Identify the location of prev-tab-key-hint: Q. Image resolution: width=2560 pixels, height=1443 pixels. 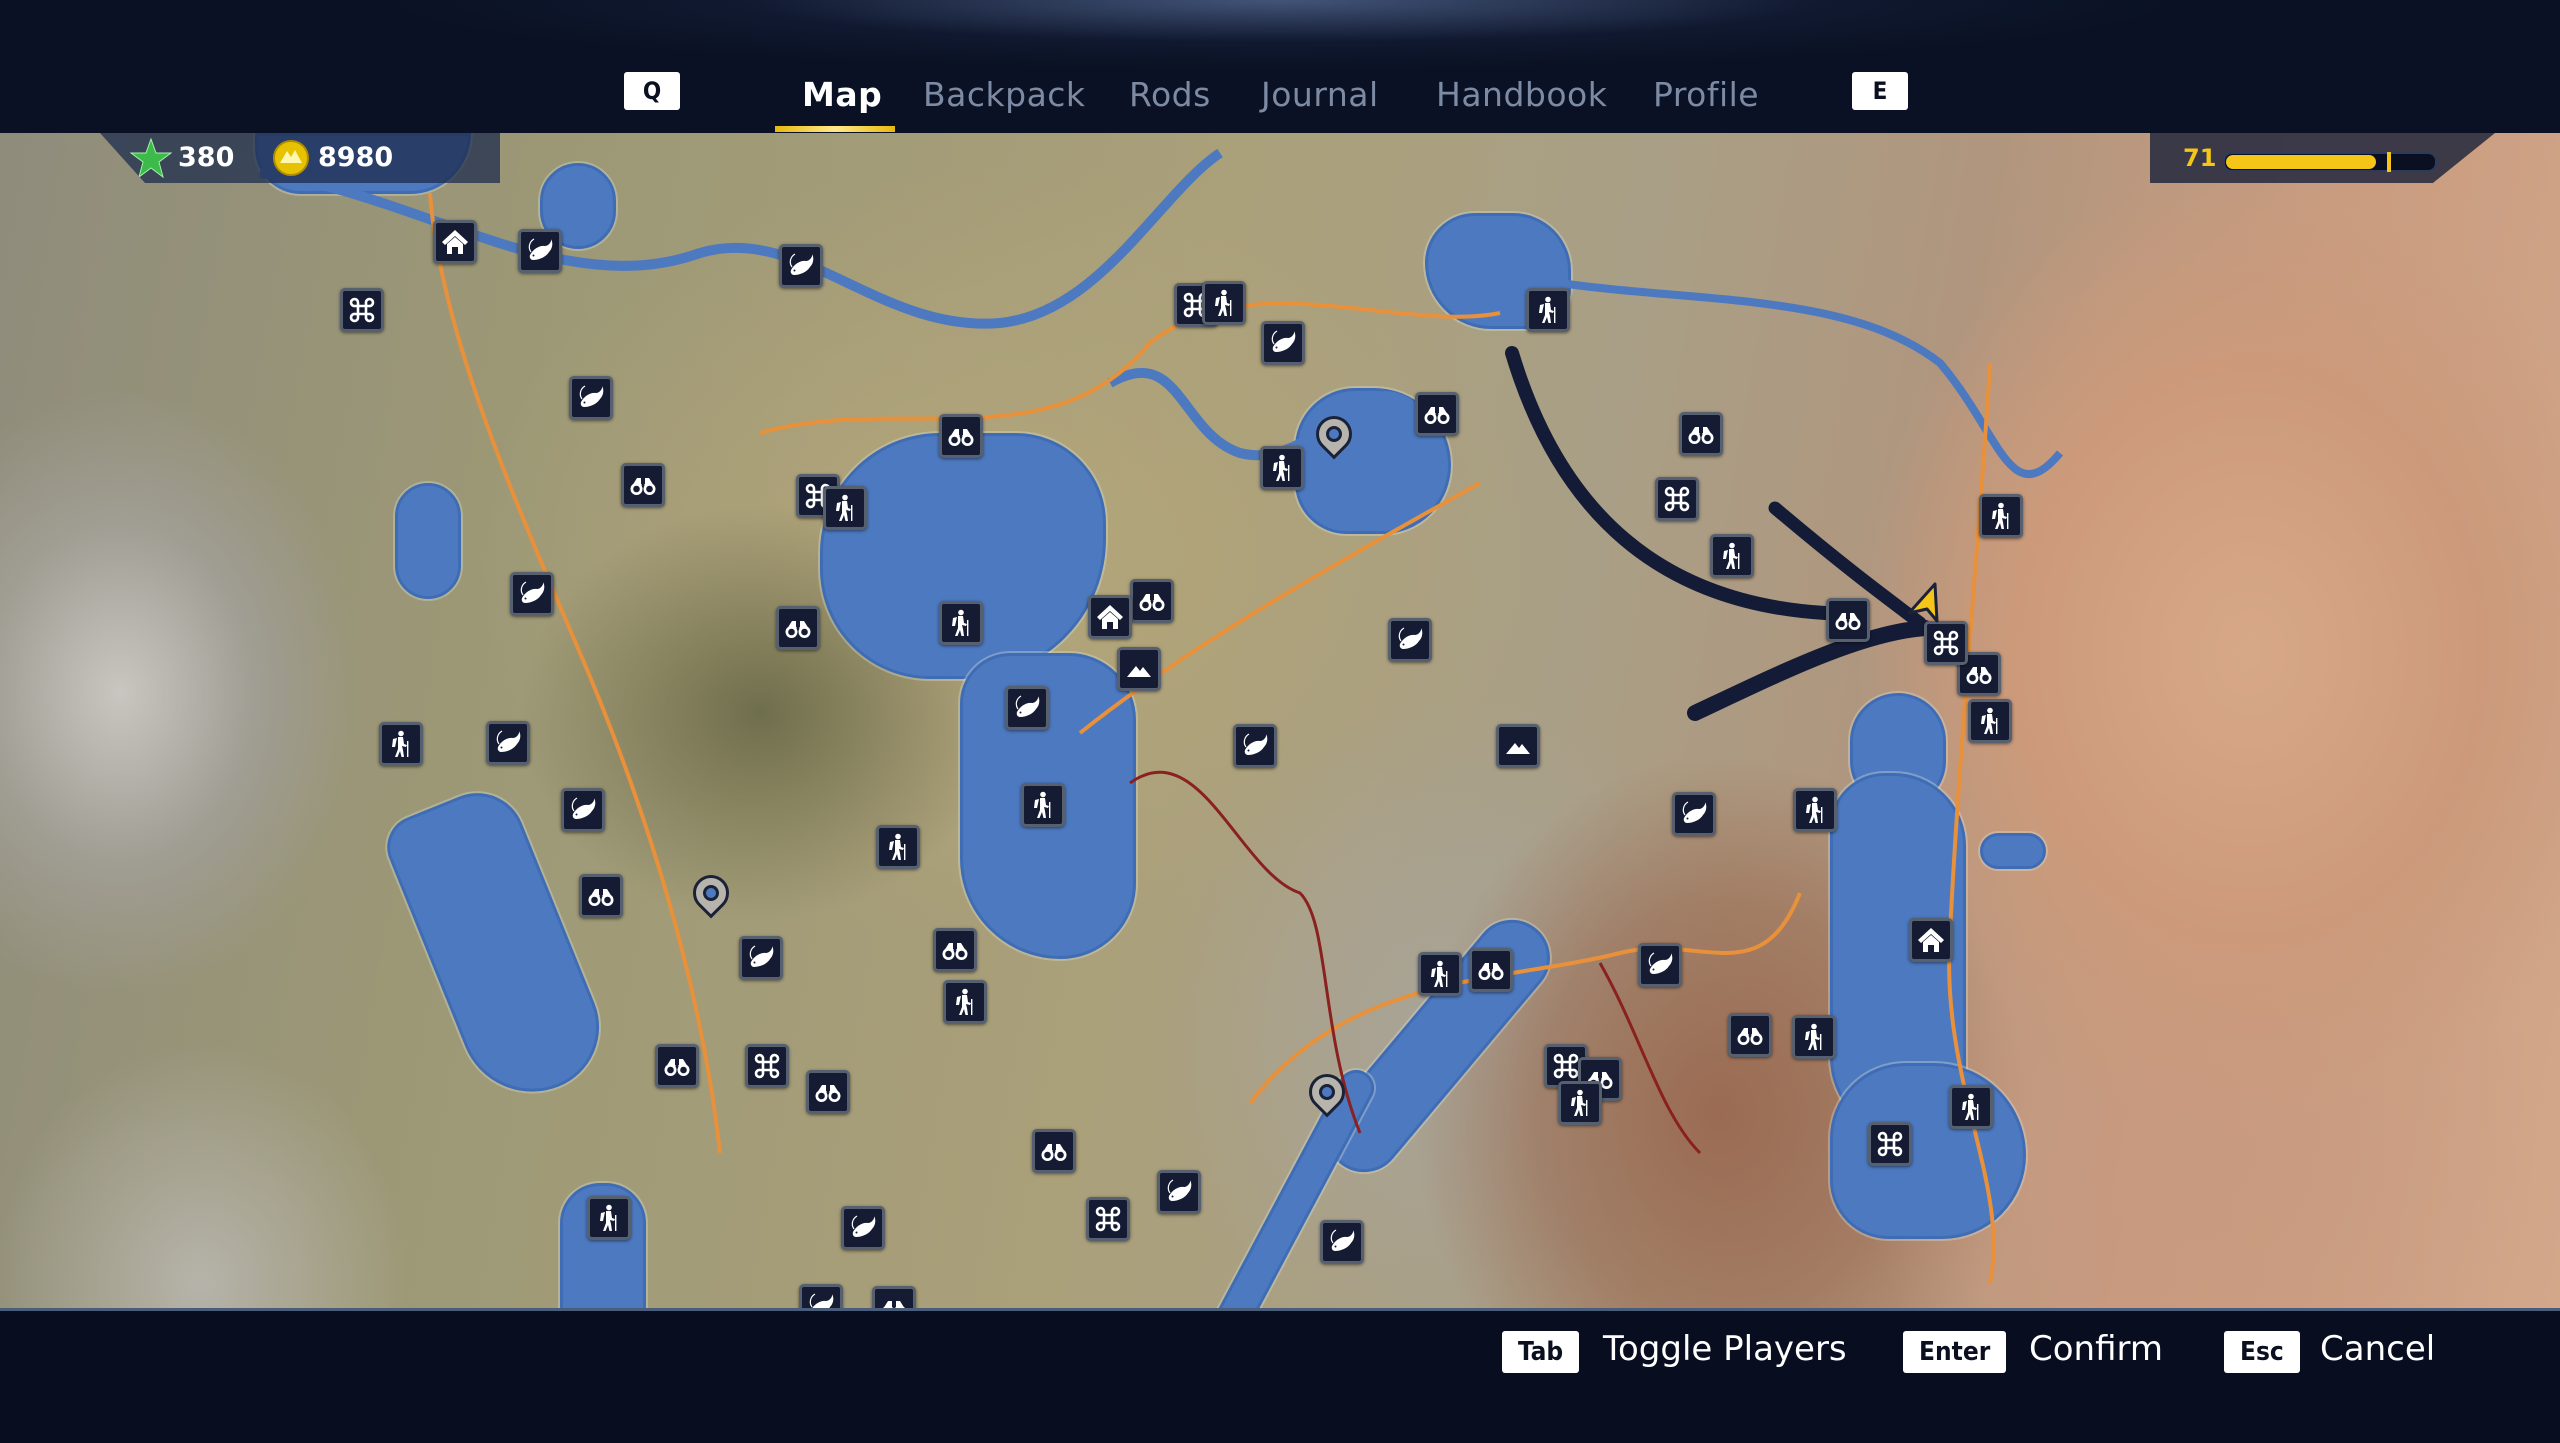
(652, 91).